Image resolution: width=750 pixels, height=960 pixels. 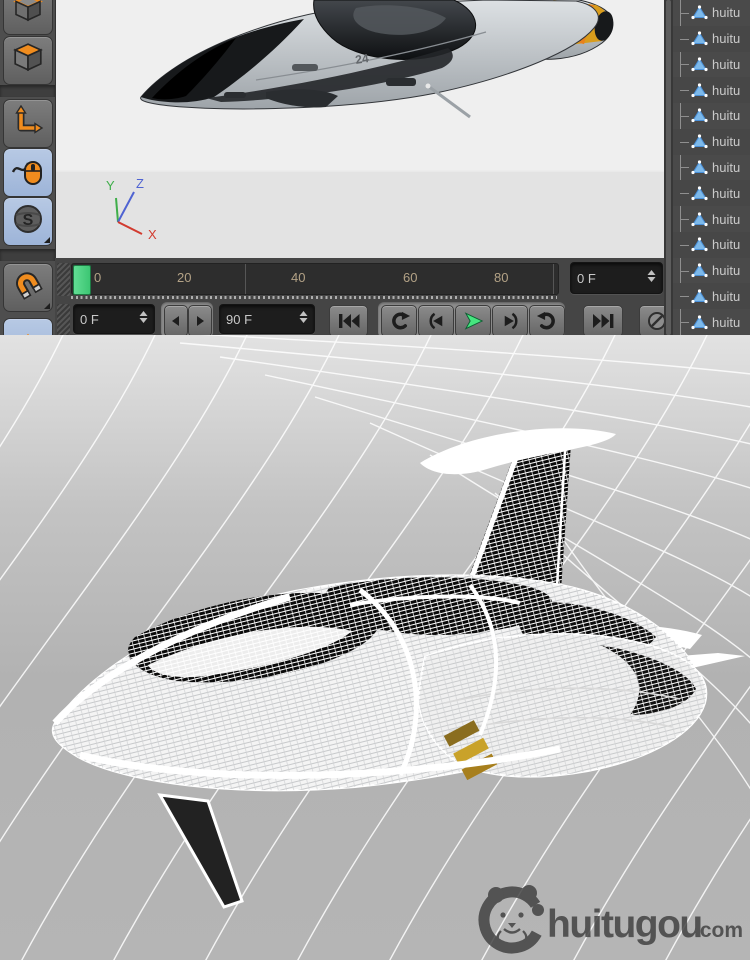 What do you see at coordinates (114, 319) in the screenshot?
I see `start-frame-field: 0 F` at bounding box center [114, 319].